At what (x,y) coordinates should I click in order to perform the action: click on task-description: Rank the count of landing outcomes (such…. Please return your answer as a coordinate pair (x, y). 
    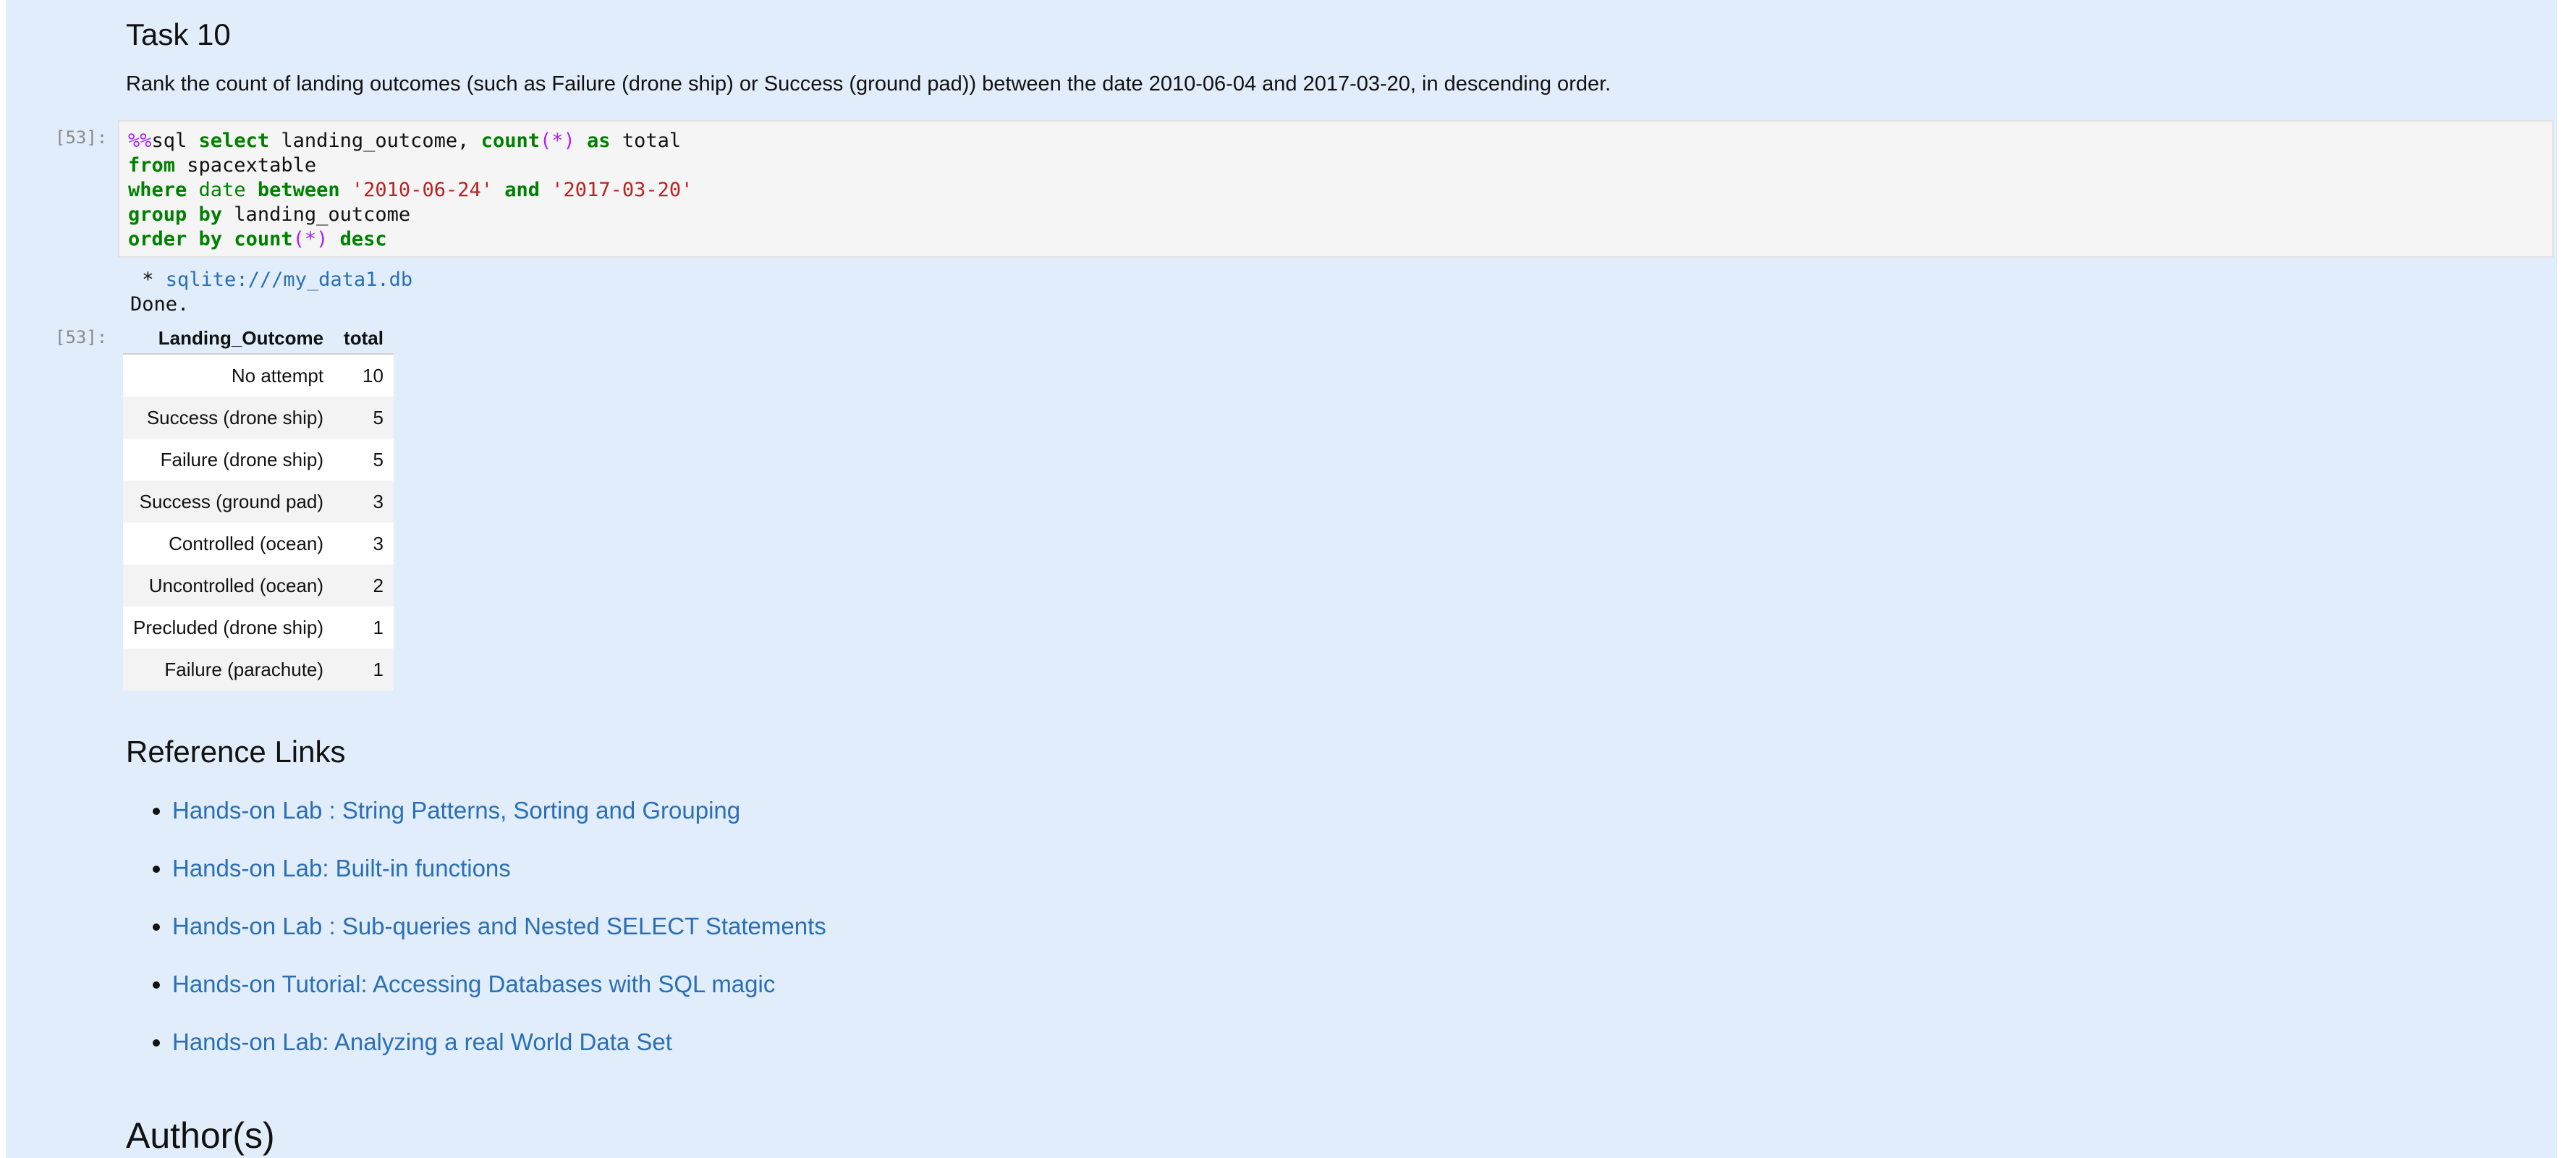
    Looking at the image, I should click on (869, 84).